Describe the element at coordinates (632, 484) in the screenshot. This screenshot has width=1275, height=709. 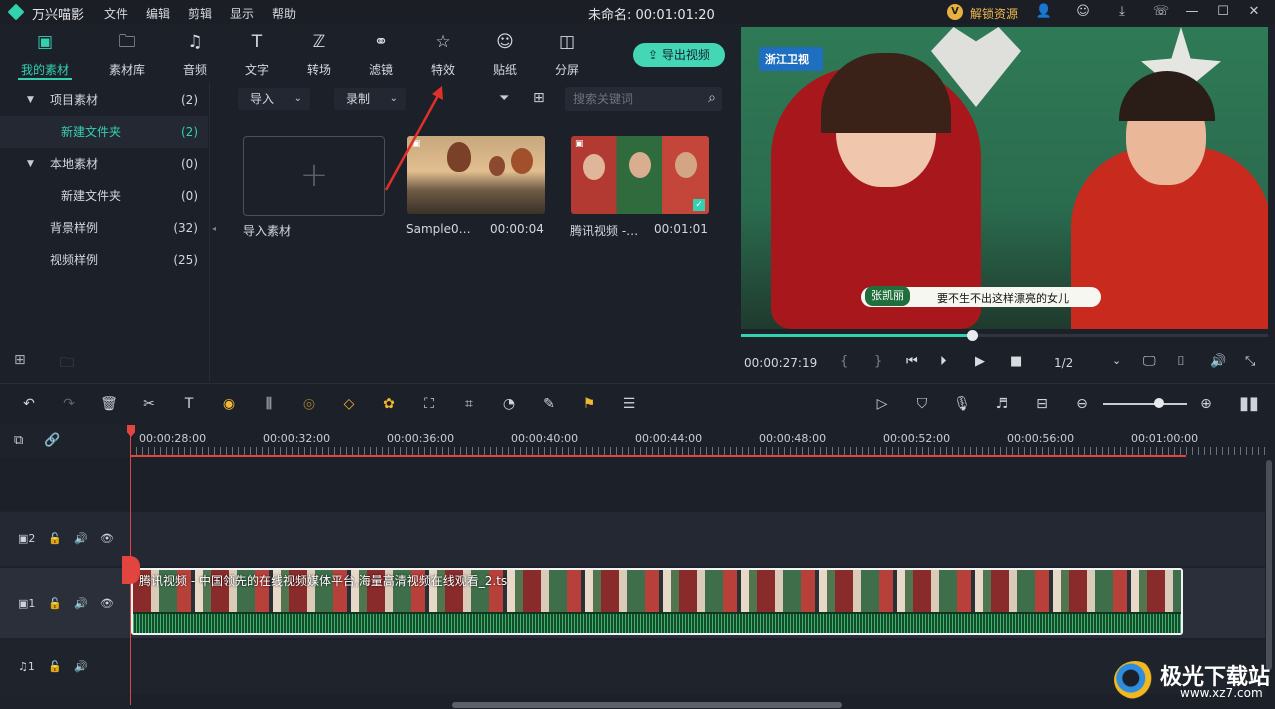
I see `track-empty-top` at that location.